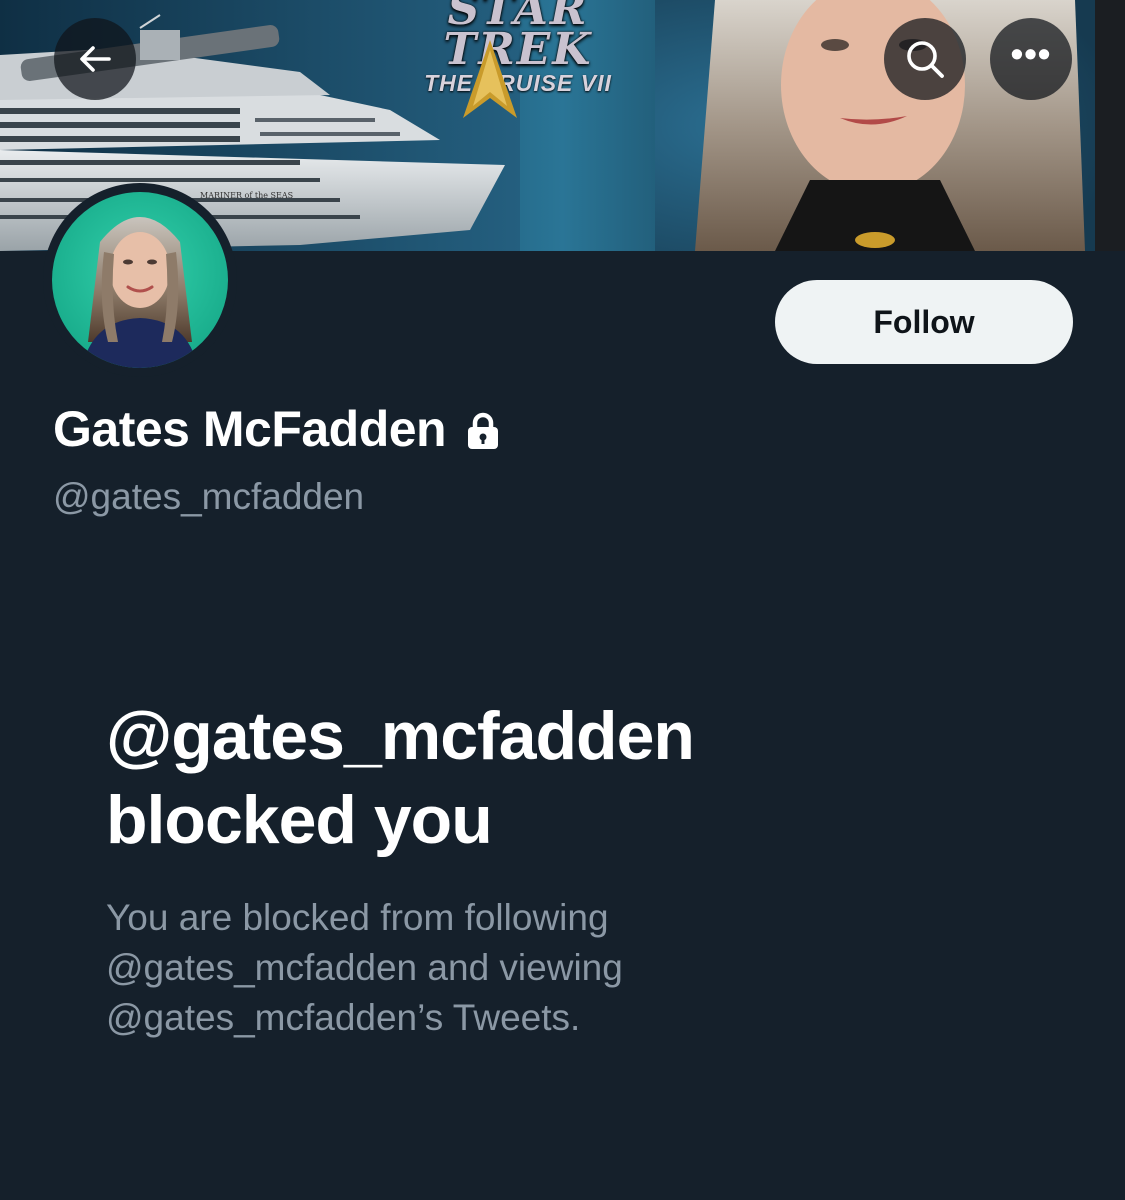 The height and width of the screenshot is (1200, 1125). I want to click on search-button, so click(925, 59).